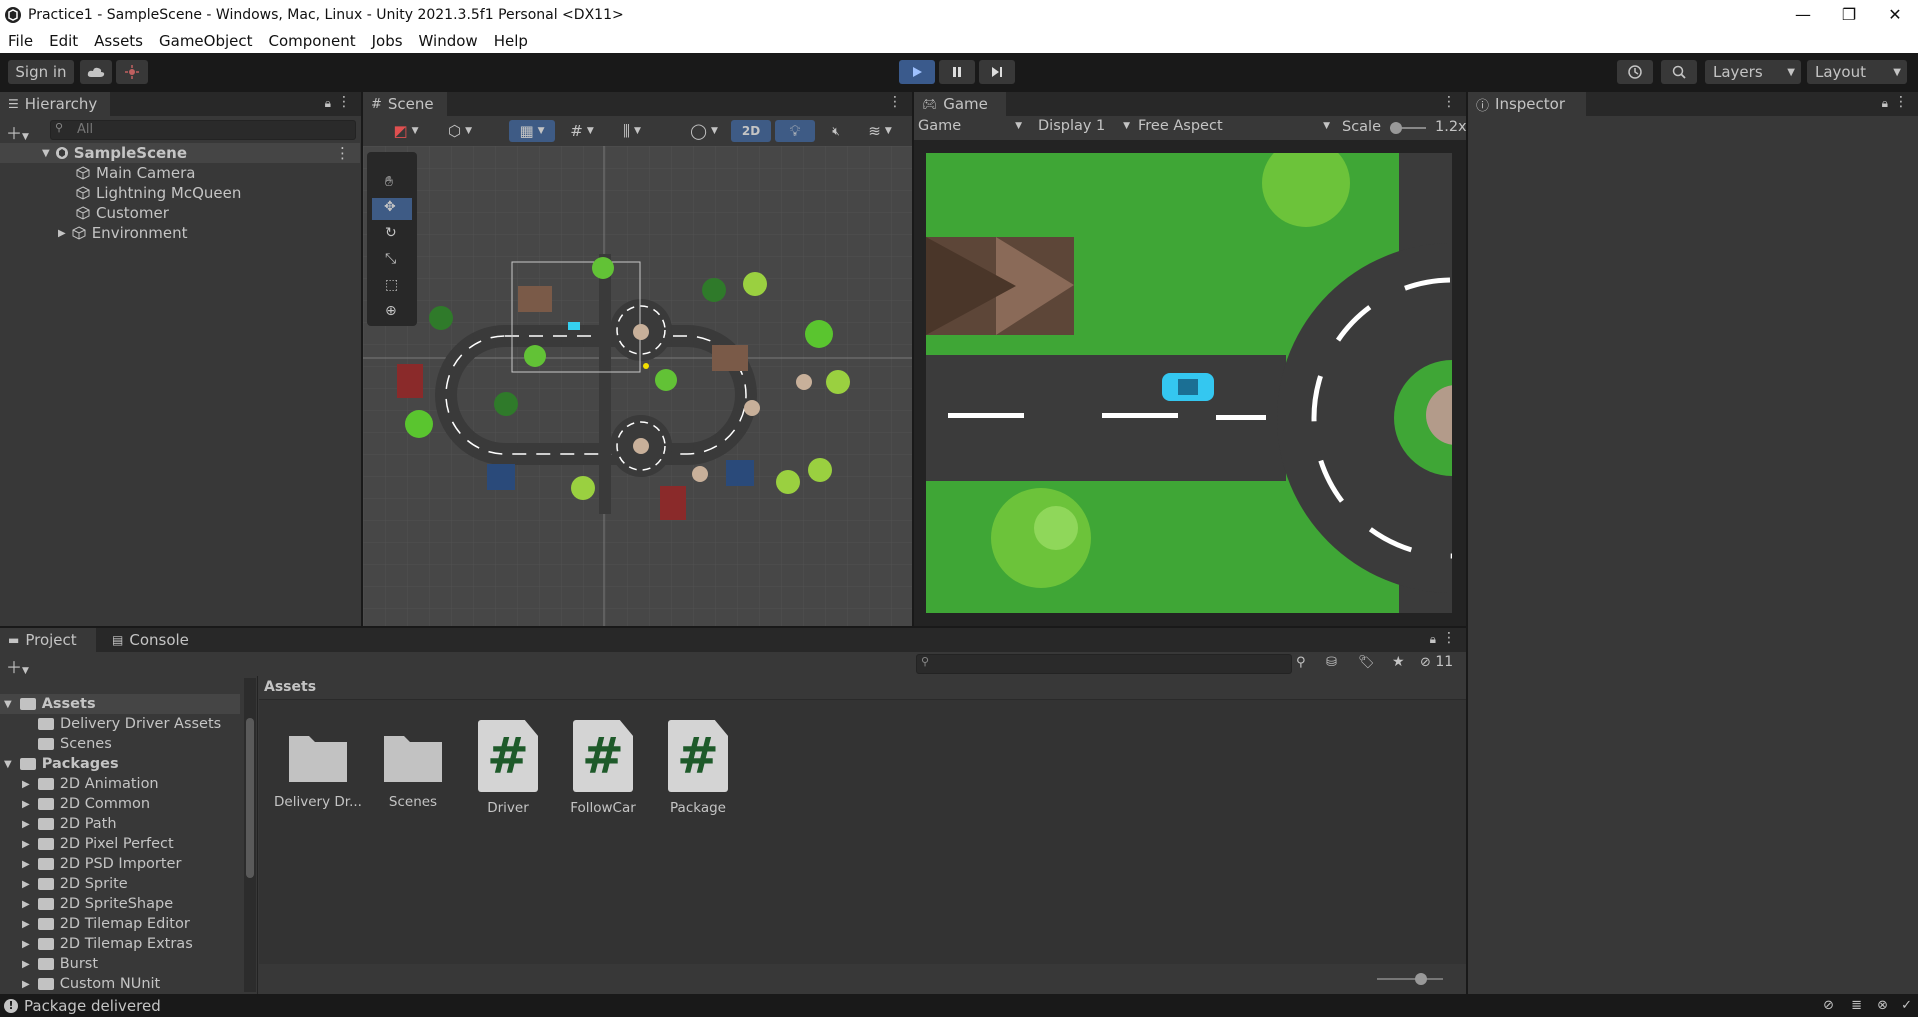 Image resolution: width=1918 pixels, height=1017 pixels. Describe the element at coordinates (406, 131) in the screenshot. I see `draw-mode-dropdown: ◩ ▼` at that location.